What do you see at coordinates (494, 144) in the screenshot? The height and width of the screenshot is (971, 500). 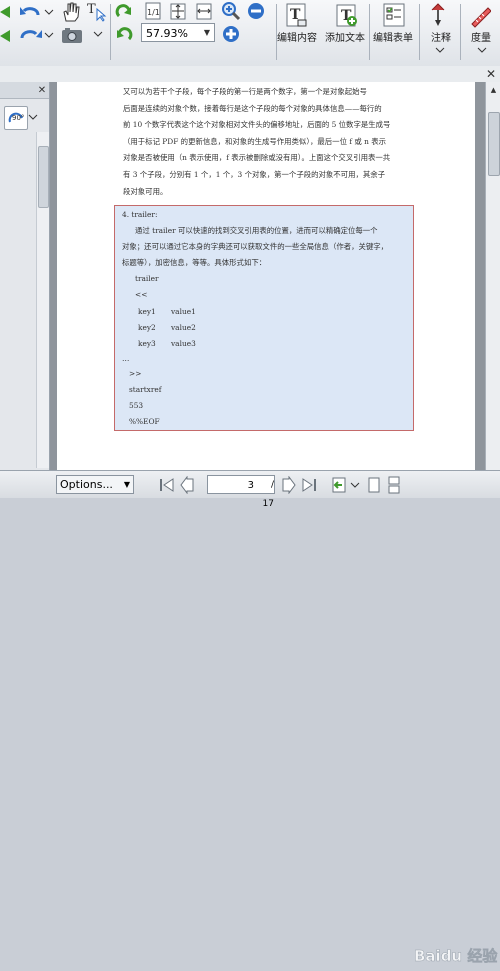 I see `document-scroll-thumb` at bounding box center [494, 144].